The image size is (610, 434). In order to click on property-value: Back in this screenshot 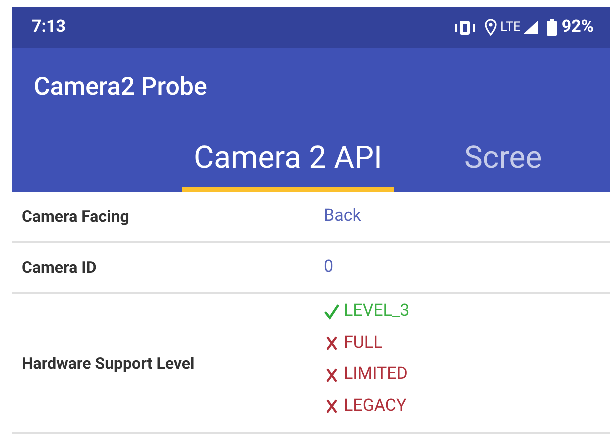, I will do `click(343, 216)`.